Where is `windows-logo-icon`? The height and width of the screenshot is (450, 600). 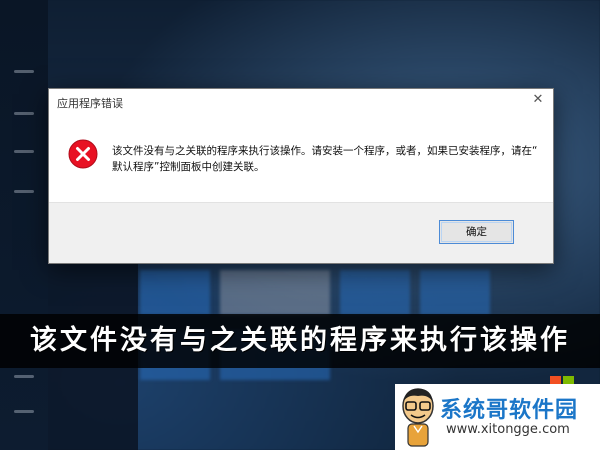 windows-logo-icon is located at coordinates (562, 380).